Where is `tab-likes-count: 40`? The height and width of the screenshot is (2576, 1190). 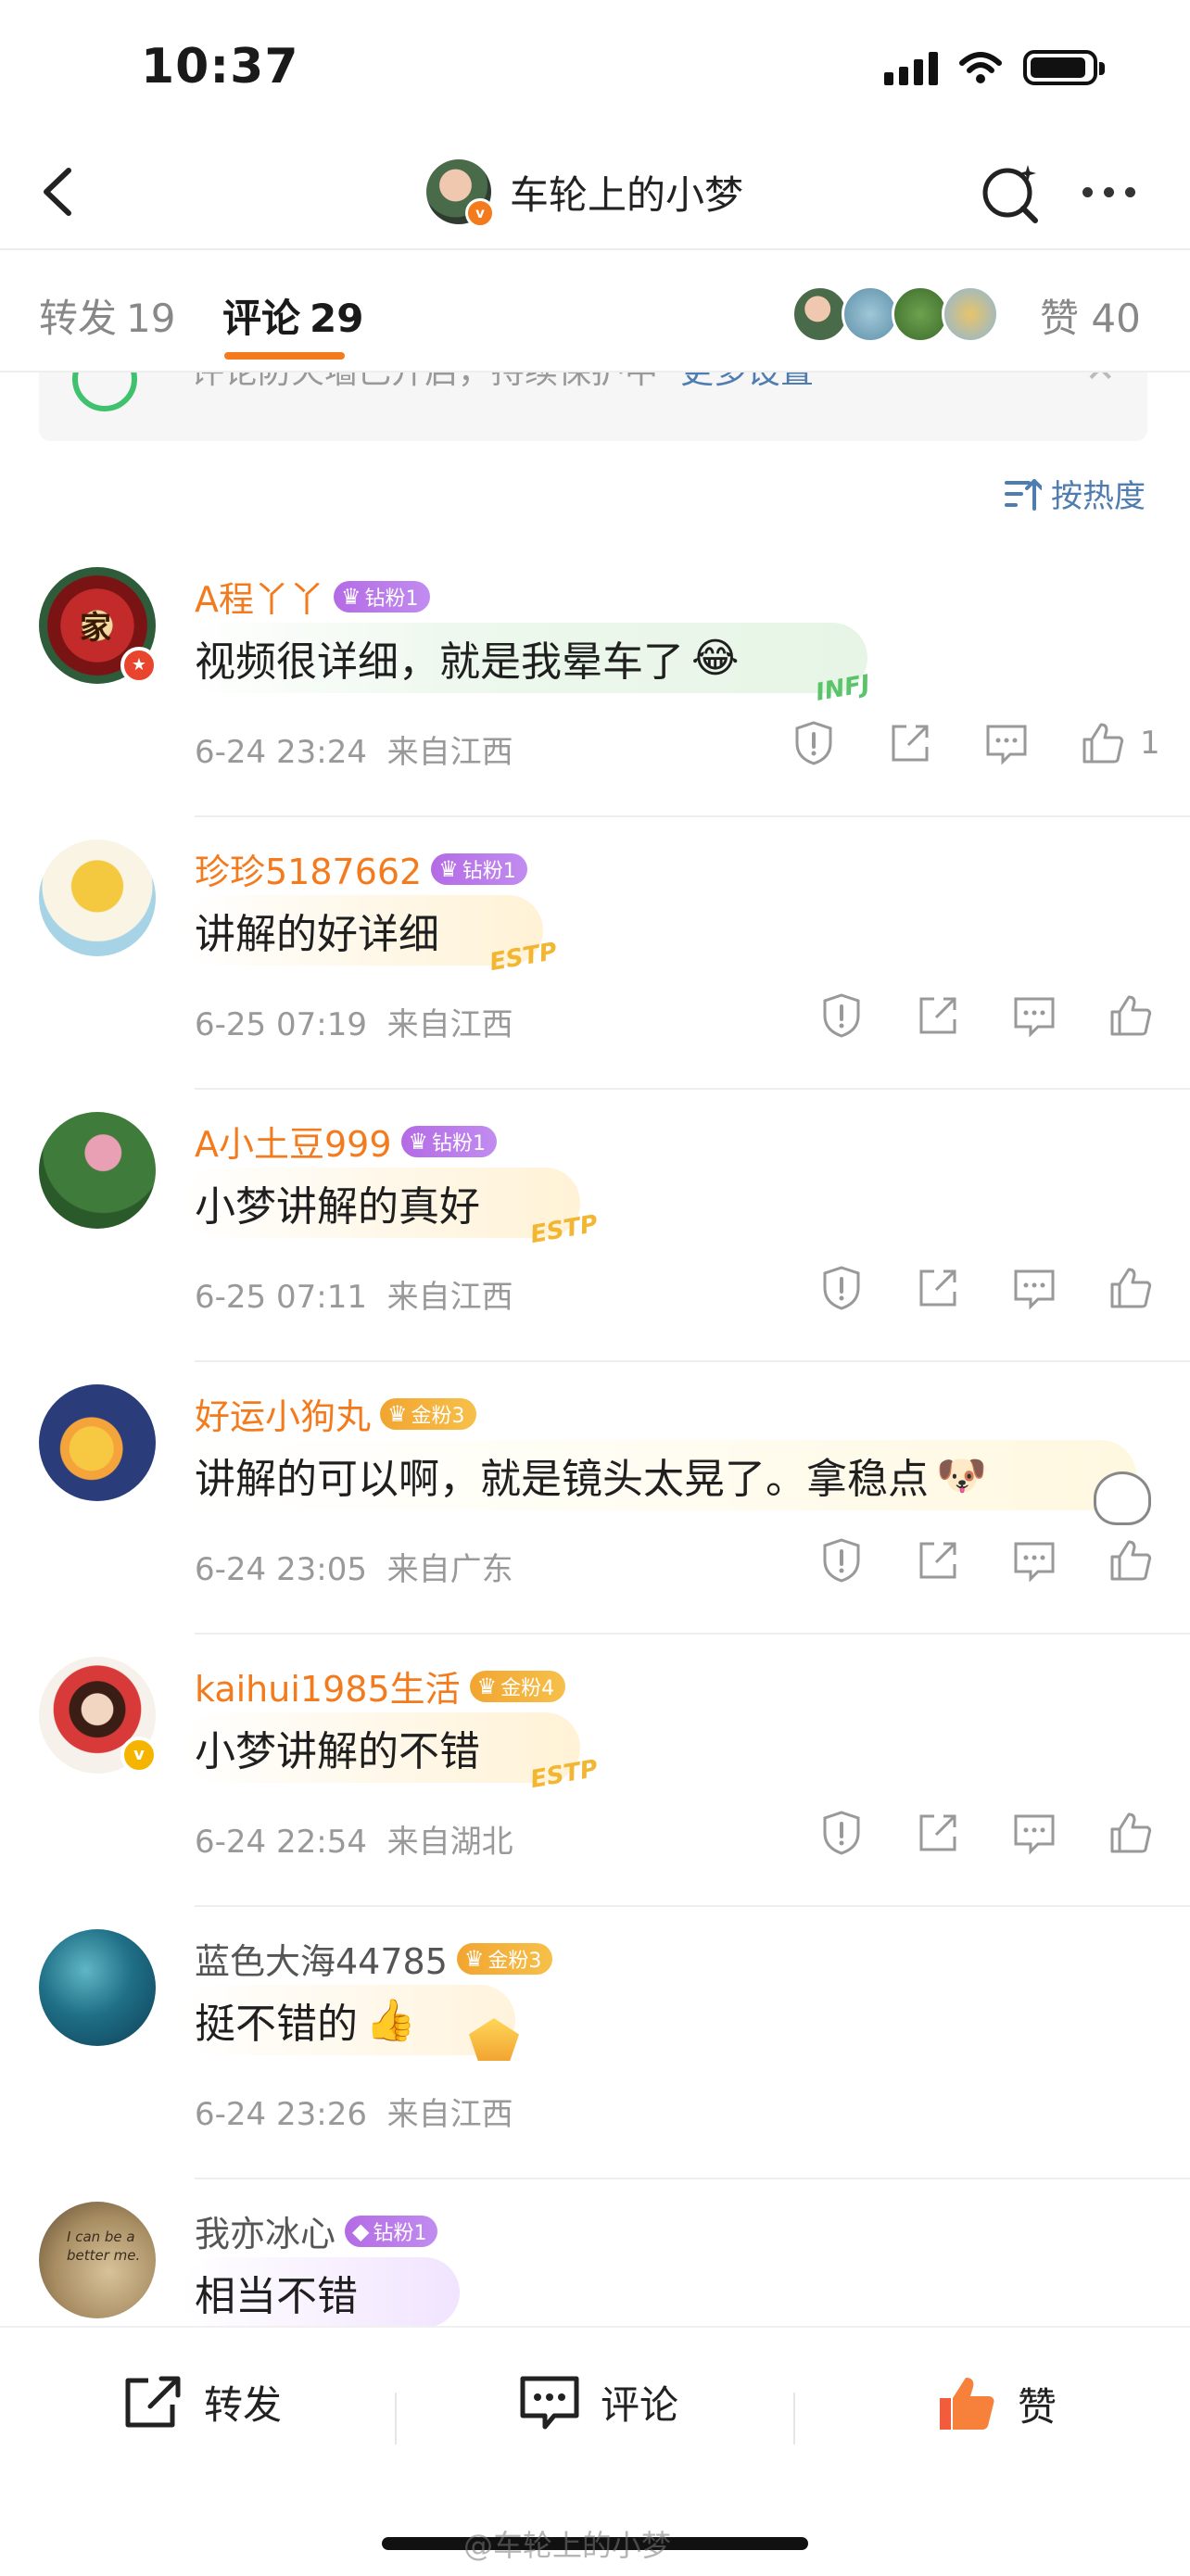 tab-likes-count: 40 is located at coordinates (1116, 319).